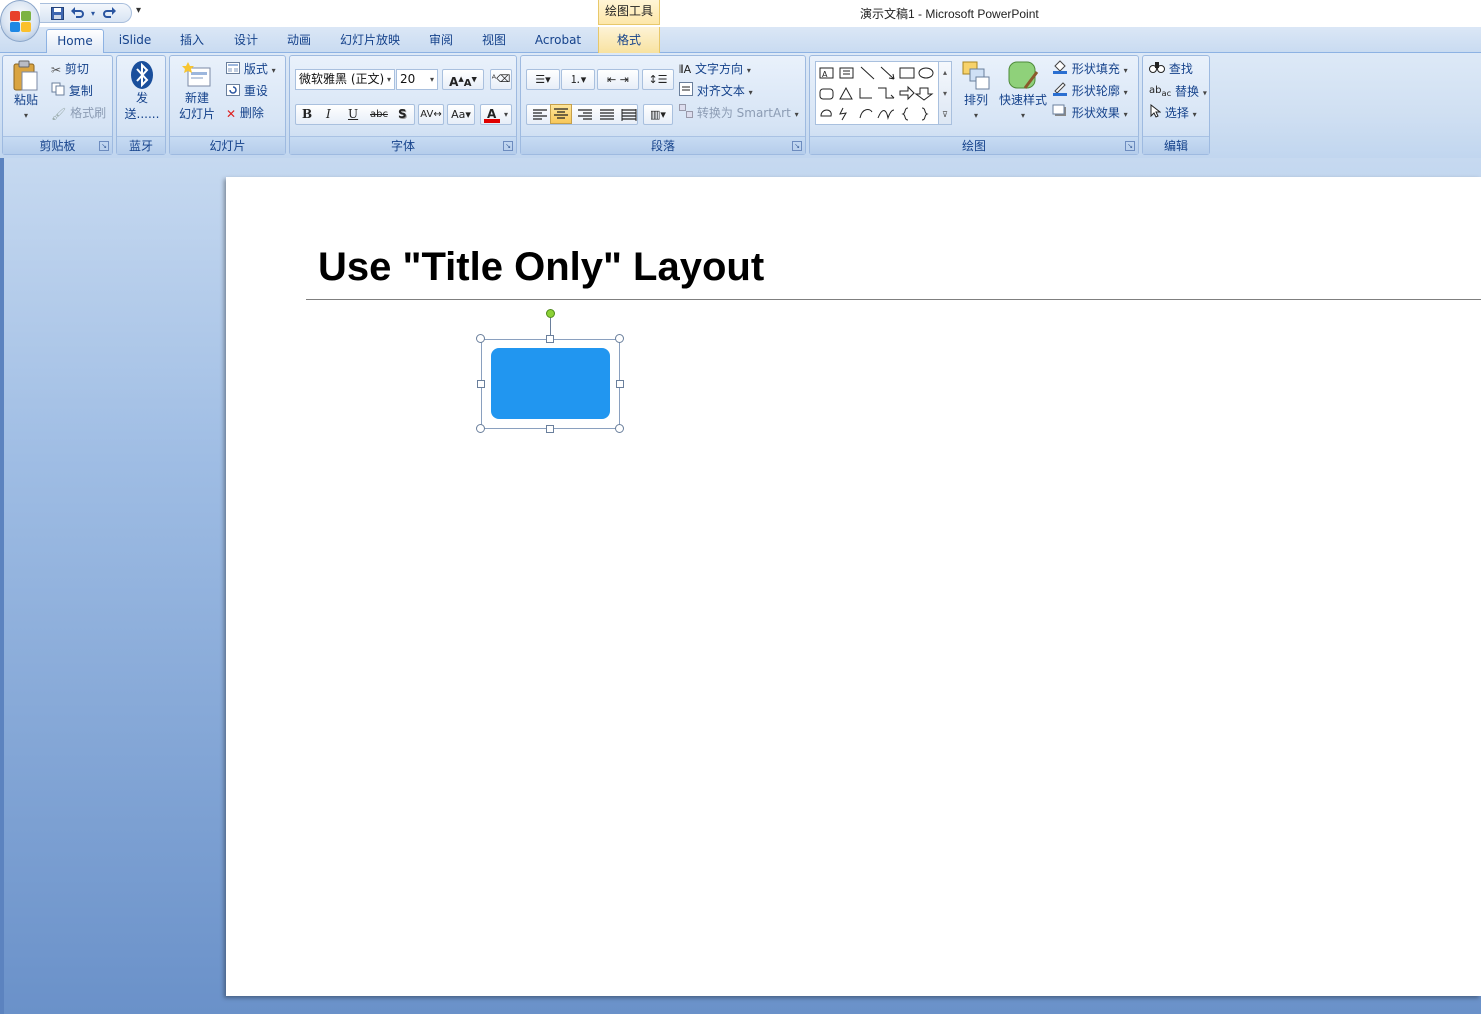 The height and width of the screenshot is (1014, 1481). What do you see at coordinates (629, 114) in the screenshot?
I see `distribute-icon` at bounding box center [629, 114].